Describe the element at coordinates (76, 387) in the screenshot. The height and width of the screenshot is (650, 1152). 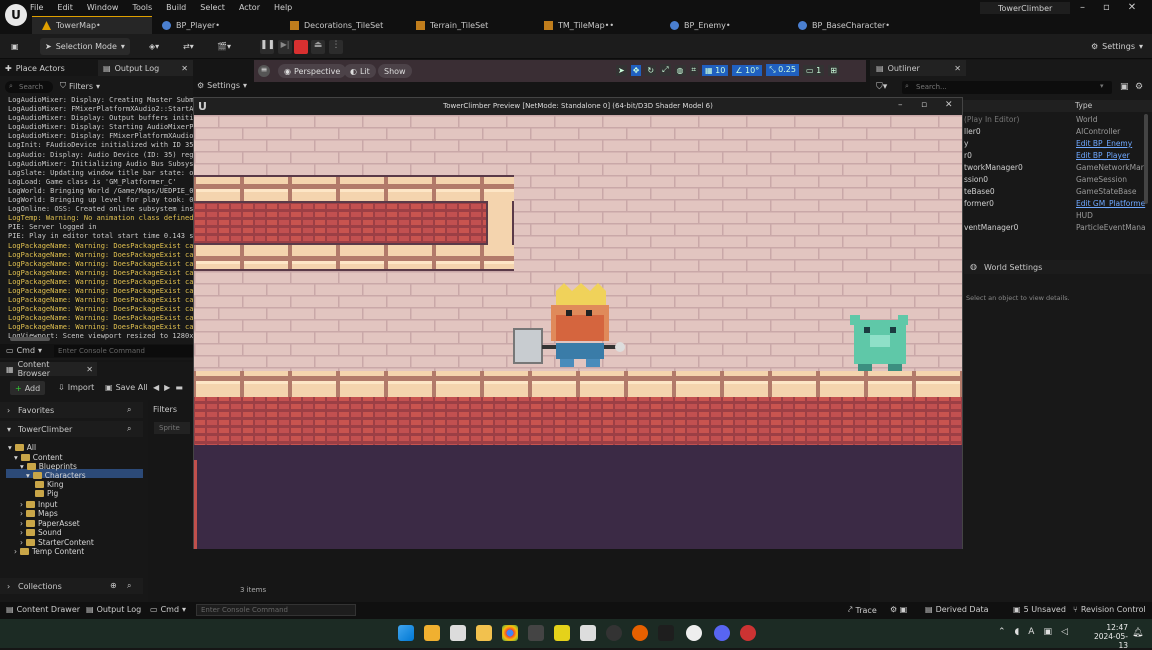
I see `import-button: ⇩ Import` at that location.